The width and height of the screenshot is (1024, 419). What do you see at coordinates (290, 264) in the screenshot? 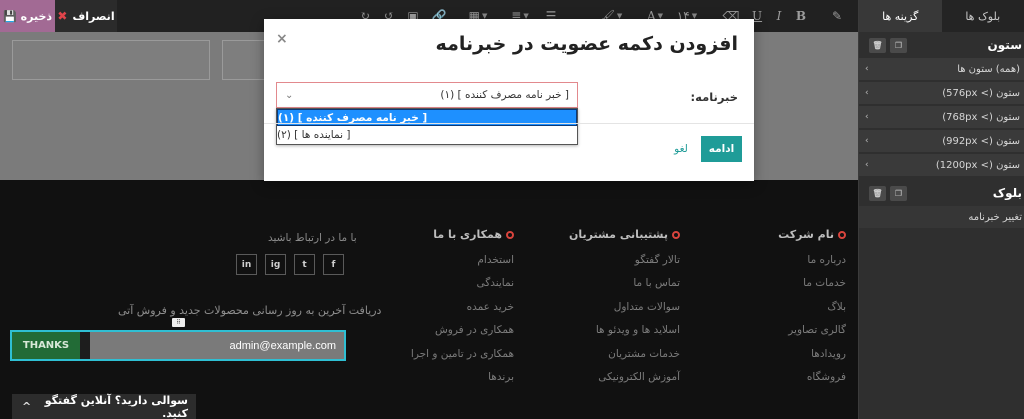
I see `social-links: in ig t f` at bounding box center [290, 264].